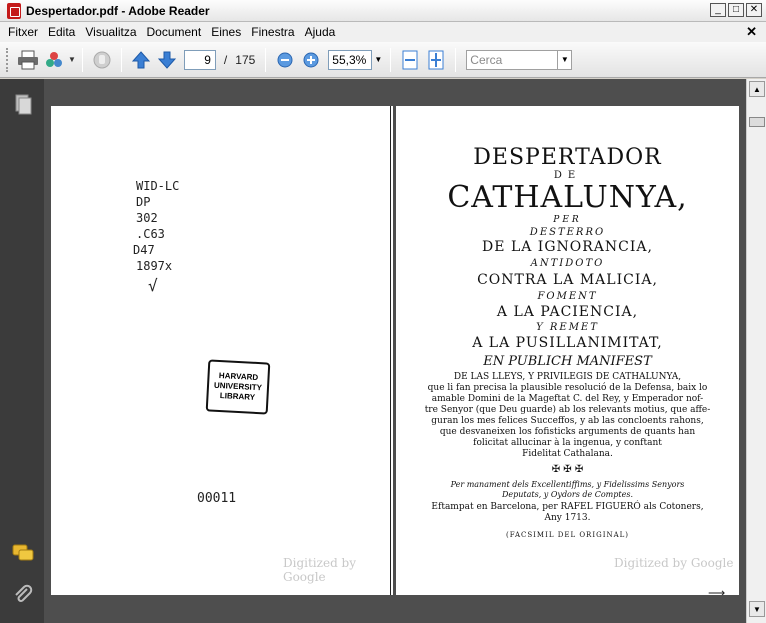 The image size is (766, 623). I want to click on search-input: Cerca, so click(512, 59).